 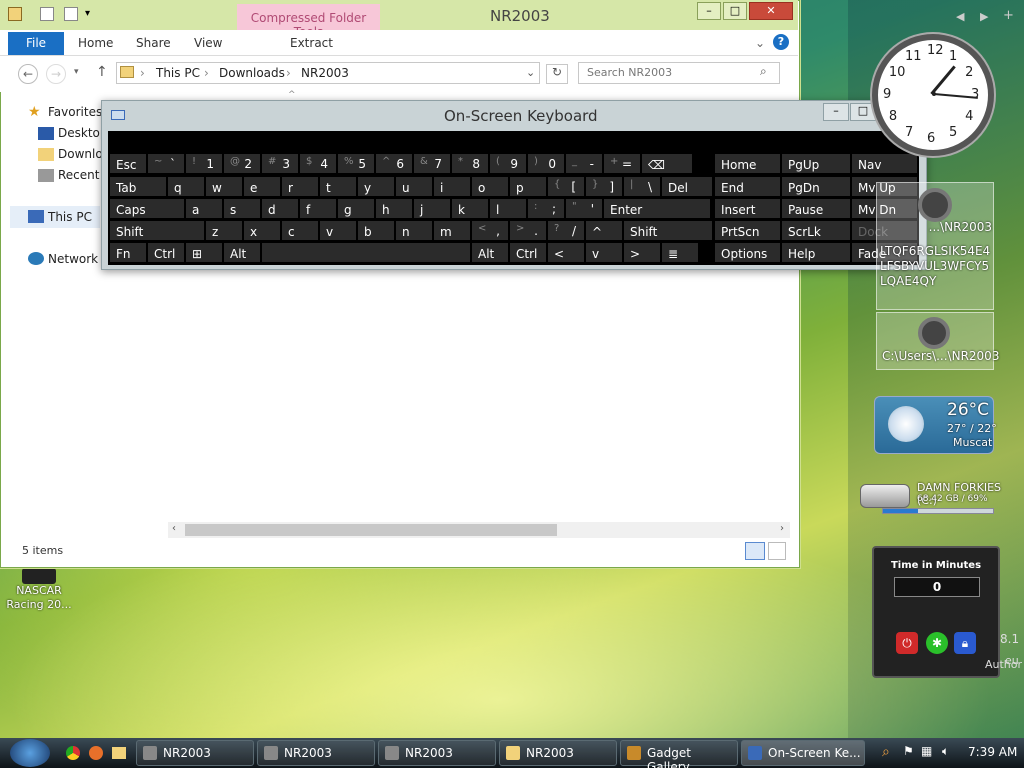 I want to click on key-prtscn: PrtScn, so click(x=747, y=230).